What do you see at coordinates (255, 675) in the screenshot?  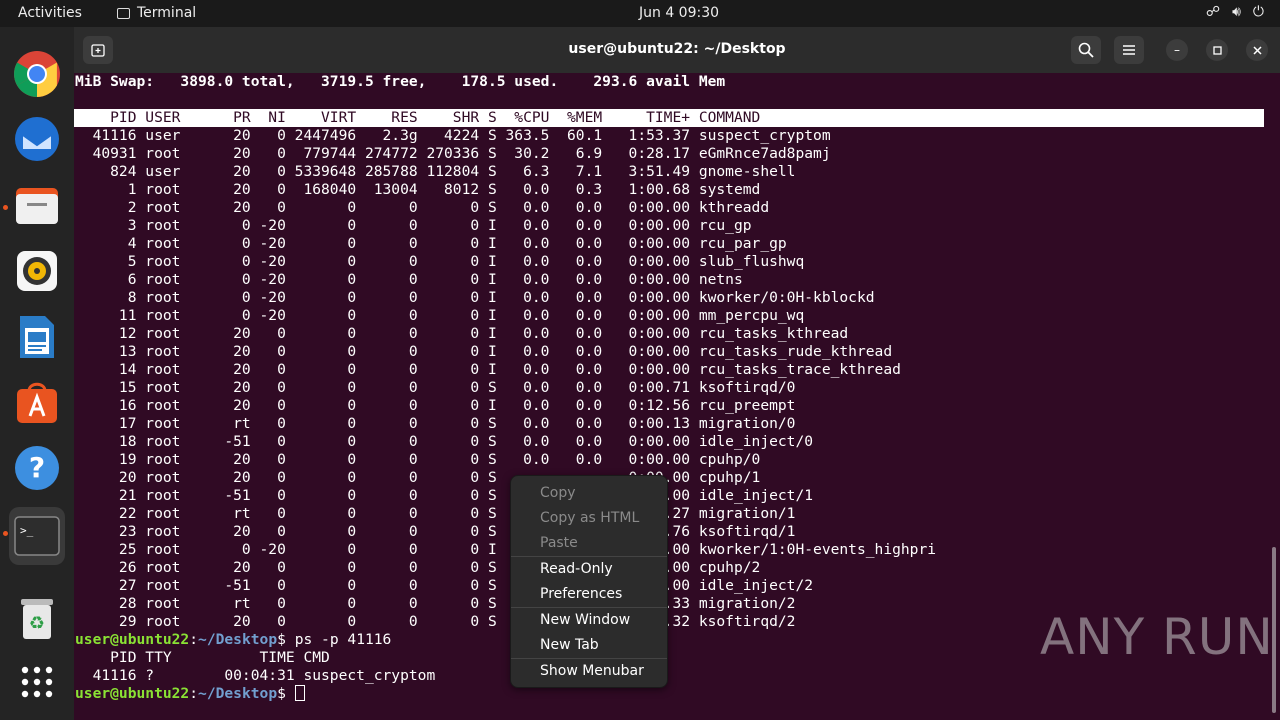 I see `ps-result-line: 41116 ? 00:04:31 suspect_cryptom` at bounding box center [255, 675].